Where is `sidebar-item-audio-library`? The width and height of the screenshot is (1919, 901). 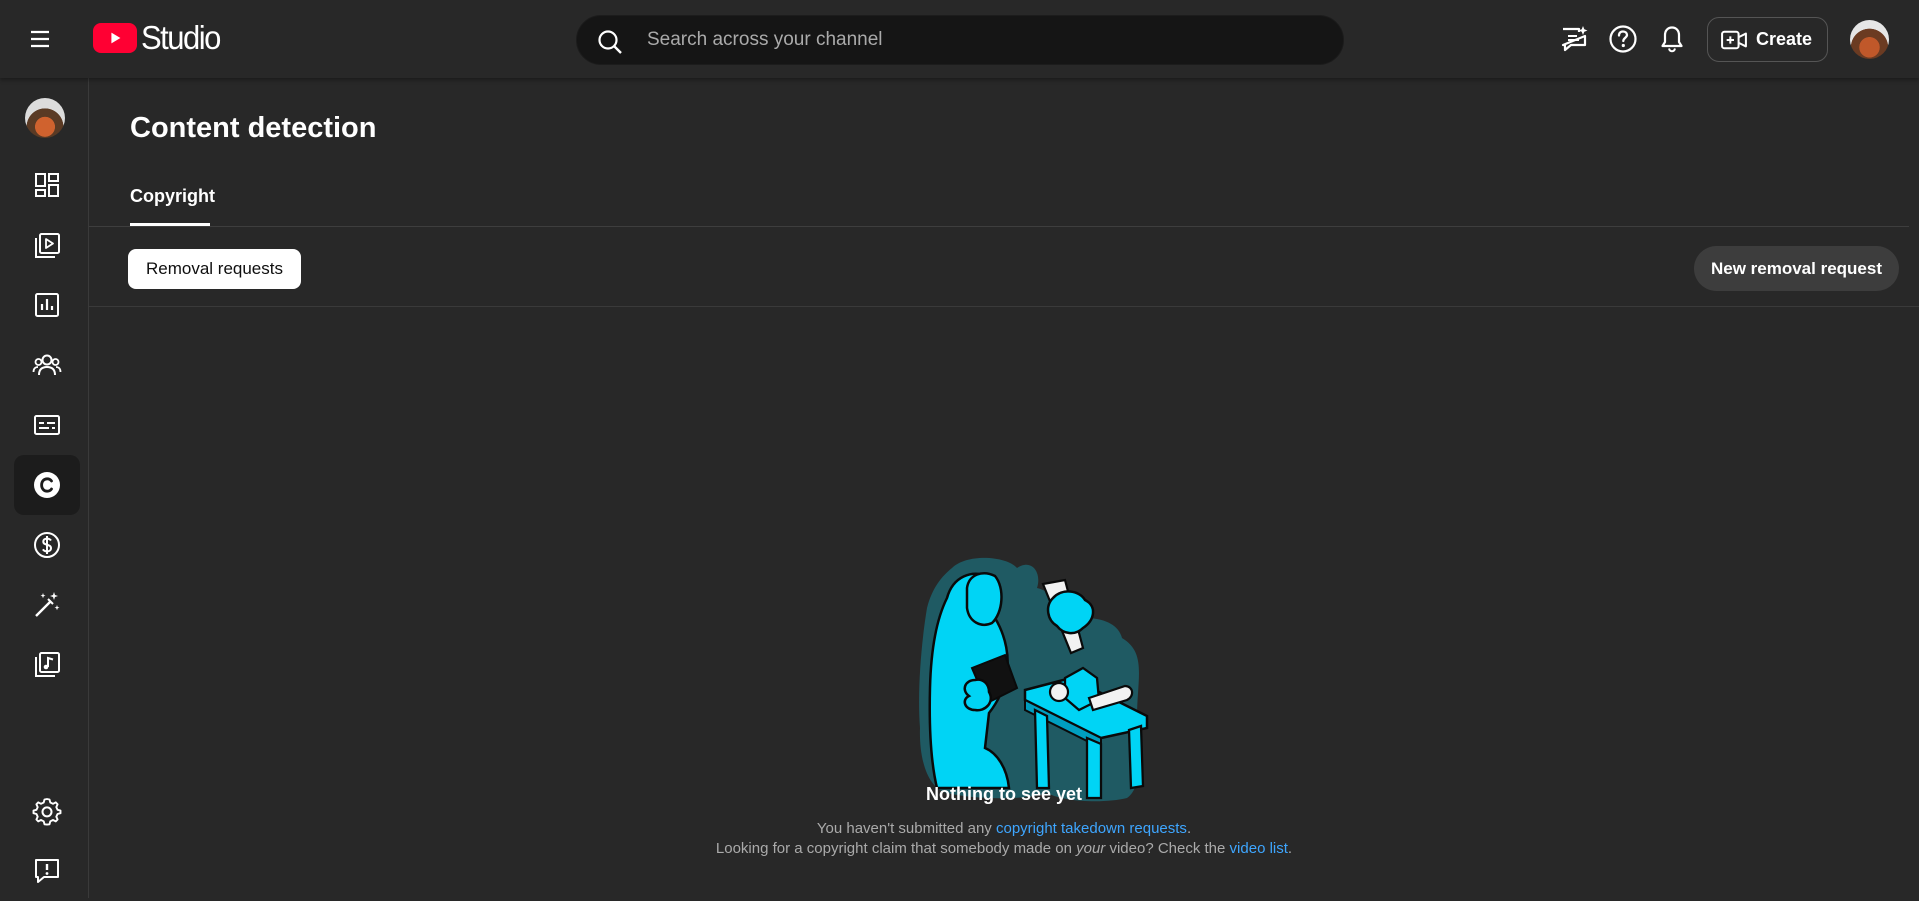 sidebar-item-audio-library is located at coordinates (47, 665).